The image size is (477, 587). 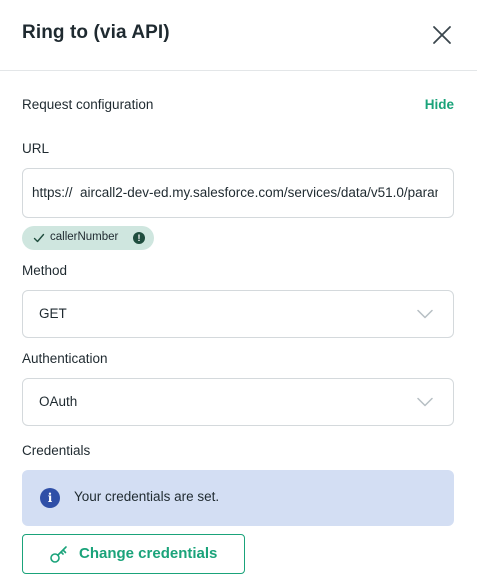 I want to click on close-icon, so click(x=442, y=35).